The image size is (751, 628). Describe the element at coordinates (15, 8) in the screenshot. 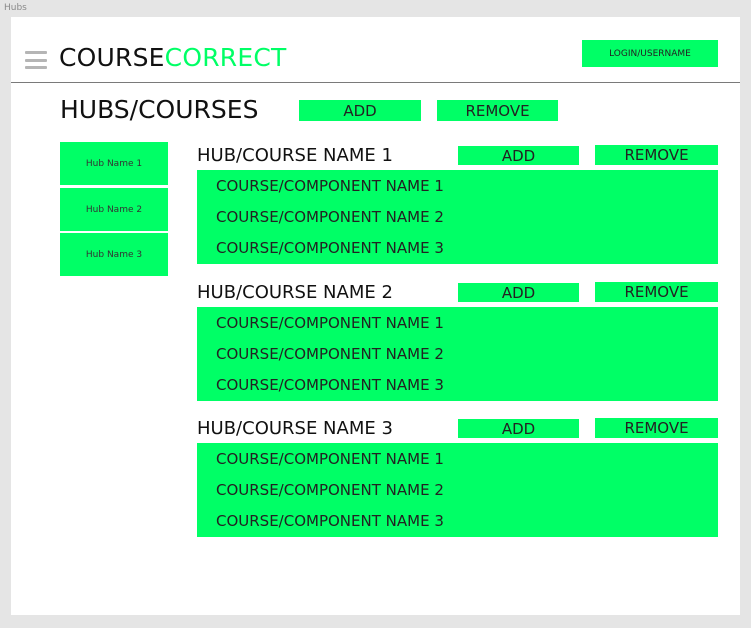

I see `frame-label: Hubs` at that location.